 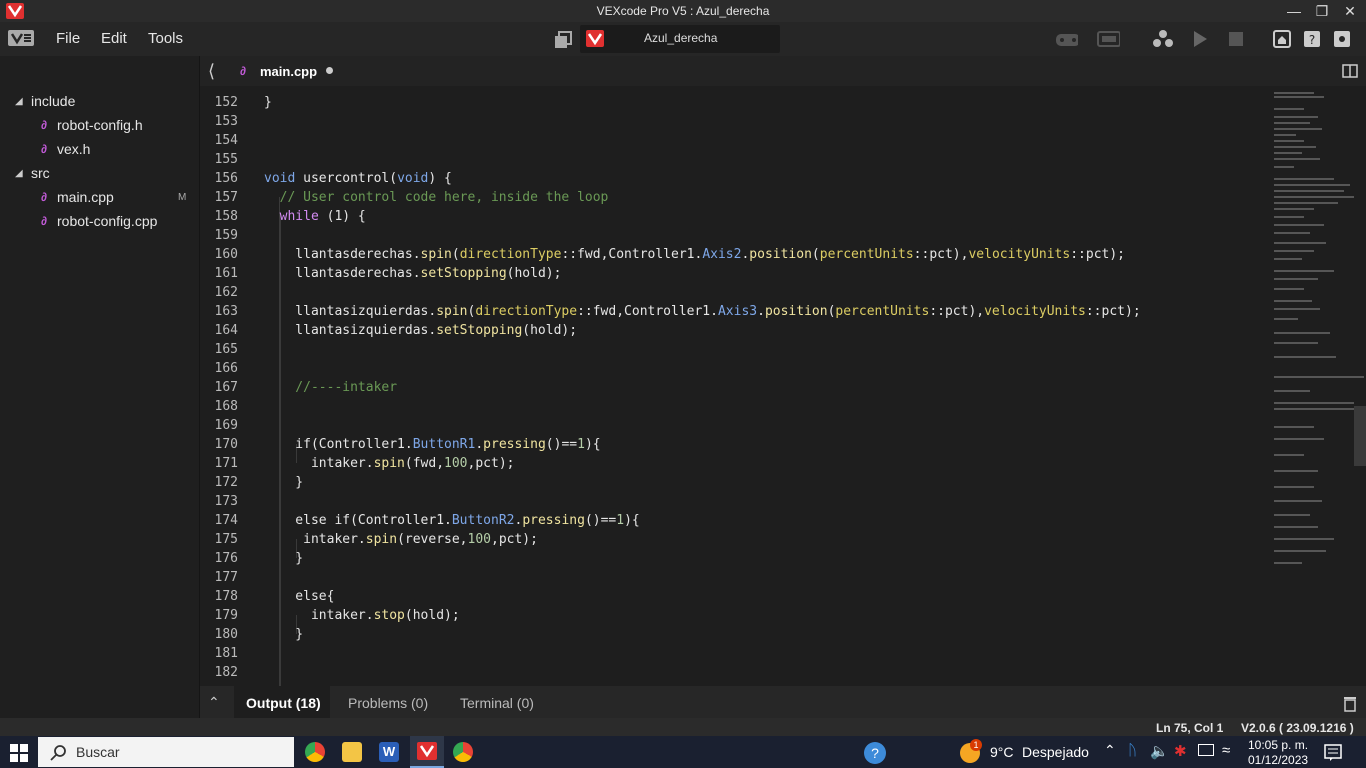 I want to click on taskbar-search-box: Buscar, so click(x=166, y=752).